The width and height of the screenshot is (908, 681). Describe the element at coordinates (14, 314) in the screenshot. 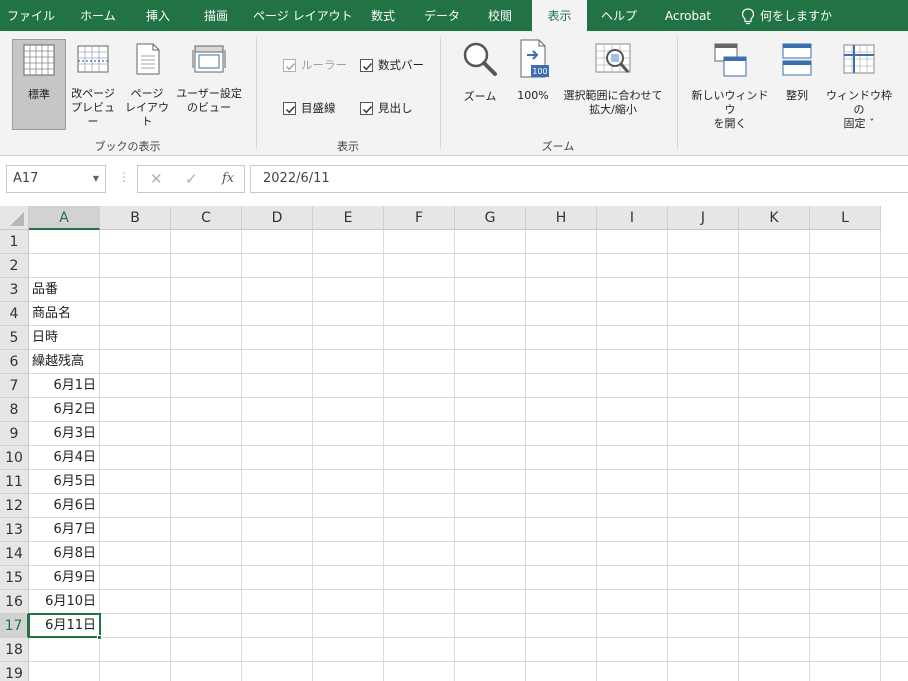

I see `row-header-4: 4` at that location.